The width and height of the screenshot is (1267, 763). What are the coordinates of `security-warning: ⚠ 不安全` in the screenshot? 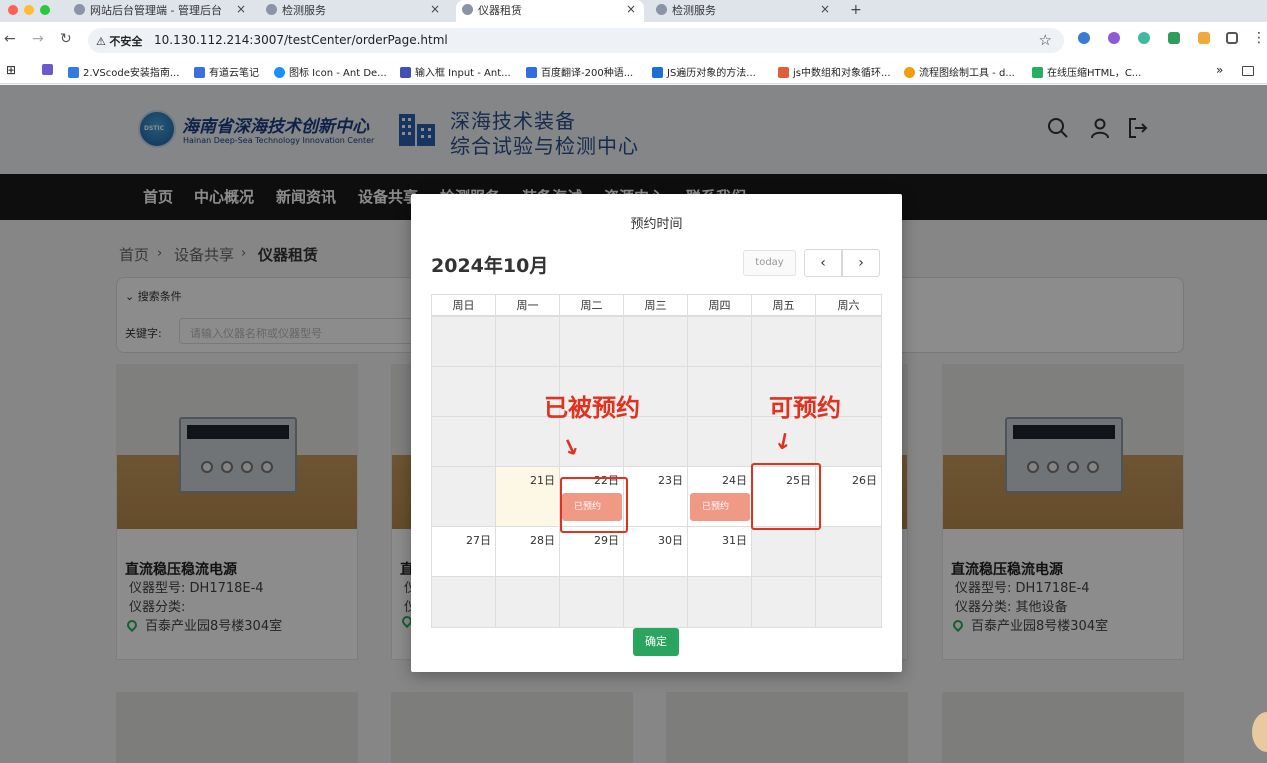 It's located at (119, 41).